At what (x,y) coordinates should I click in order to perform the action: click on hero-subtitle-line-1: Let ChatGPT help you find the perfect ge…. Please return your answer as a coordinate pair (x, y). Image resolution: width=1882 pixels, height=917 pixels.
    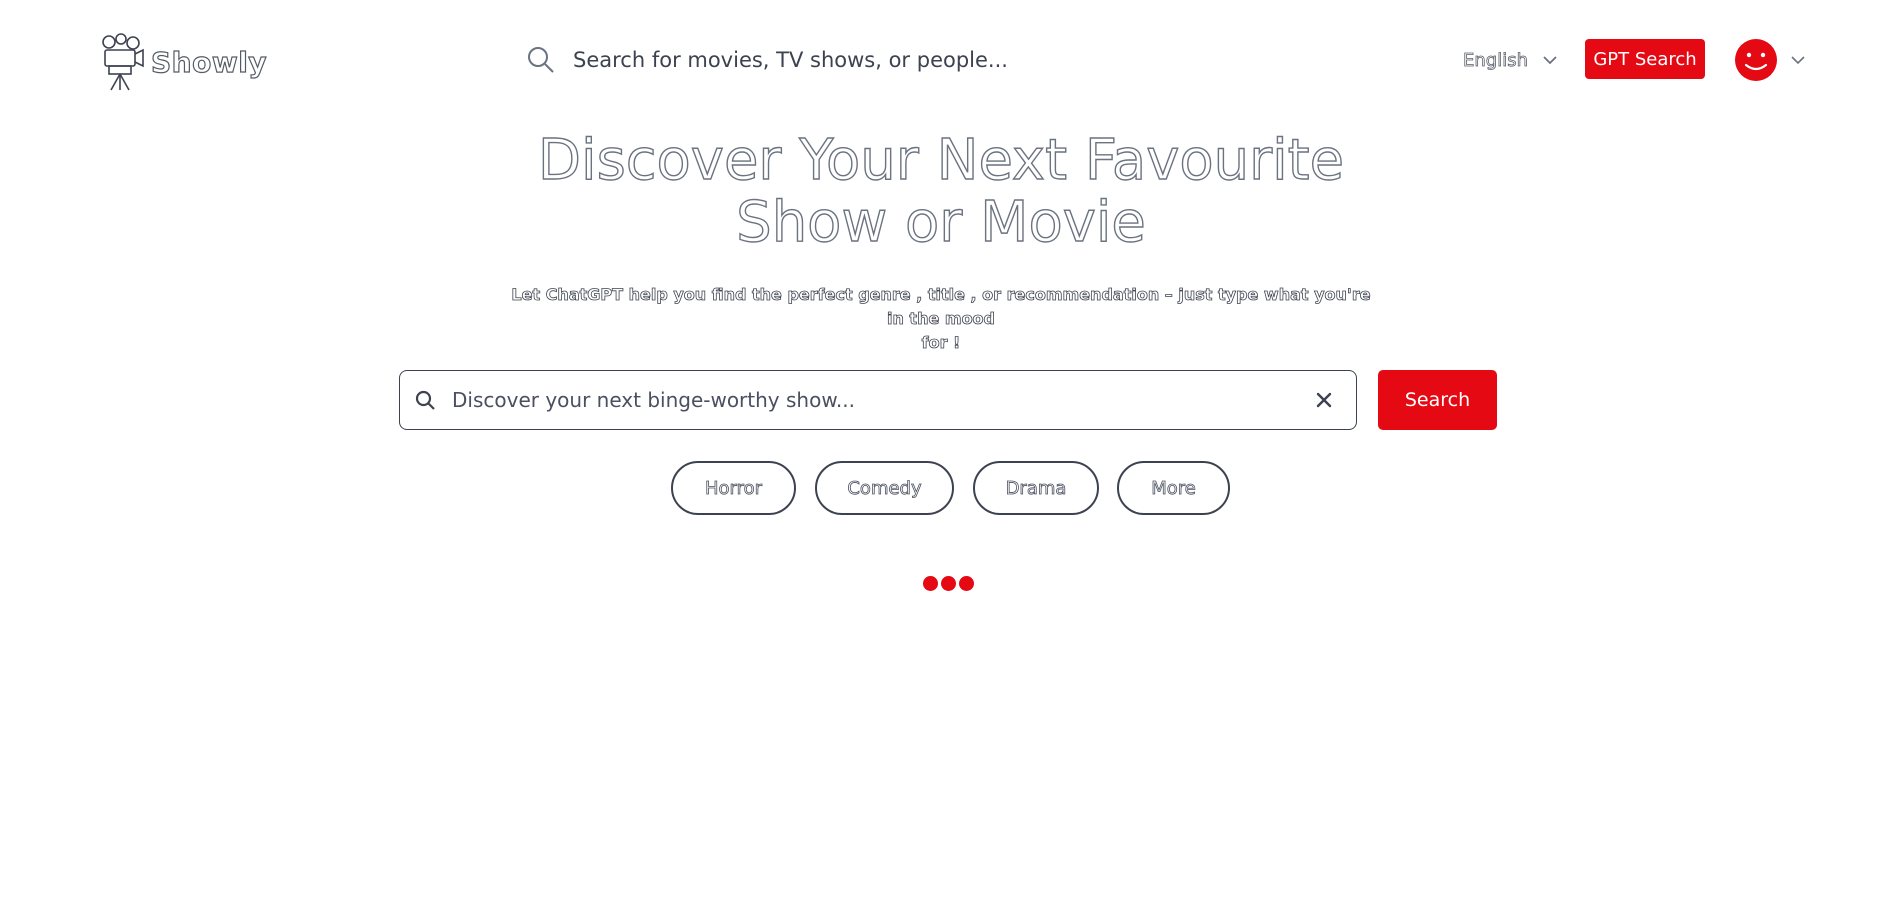
    Looking at the image, I should click on (941, 307).